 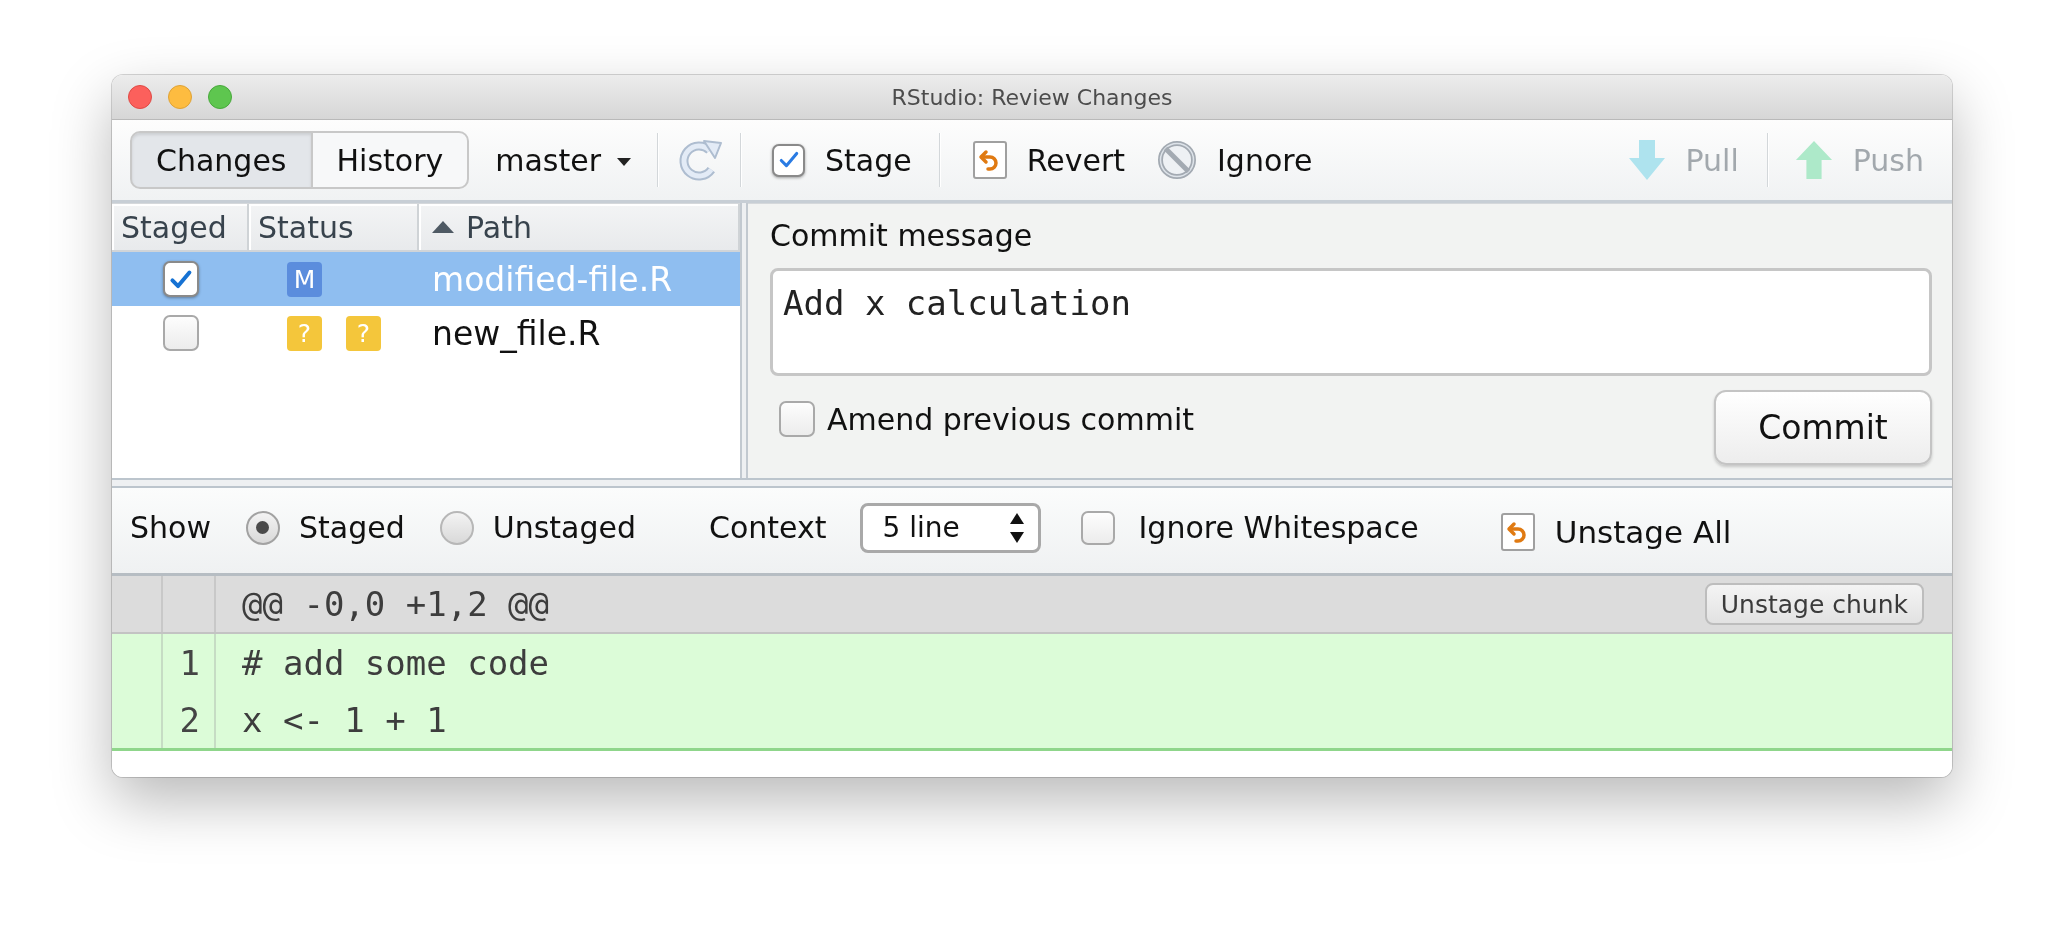 I want to click on view-tab: History, so click(x=390, y=160).